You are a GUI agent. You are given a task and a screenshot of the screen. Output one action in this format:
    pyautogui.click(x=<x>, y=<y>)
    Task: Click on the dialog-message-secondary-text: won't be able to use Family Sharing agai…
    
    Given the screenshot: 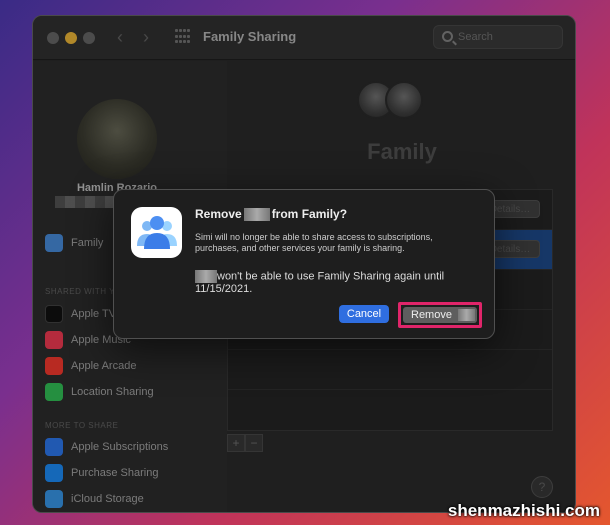 What is the action you would take?
    pyautogui.click(x=320, y=283)
    